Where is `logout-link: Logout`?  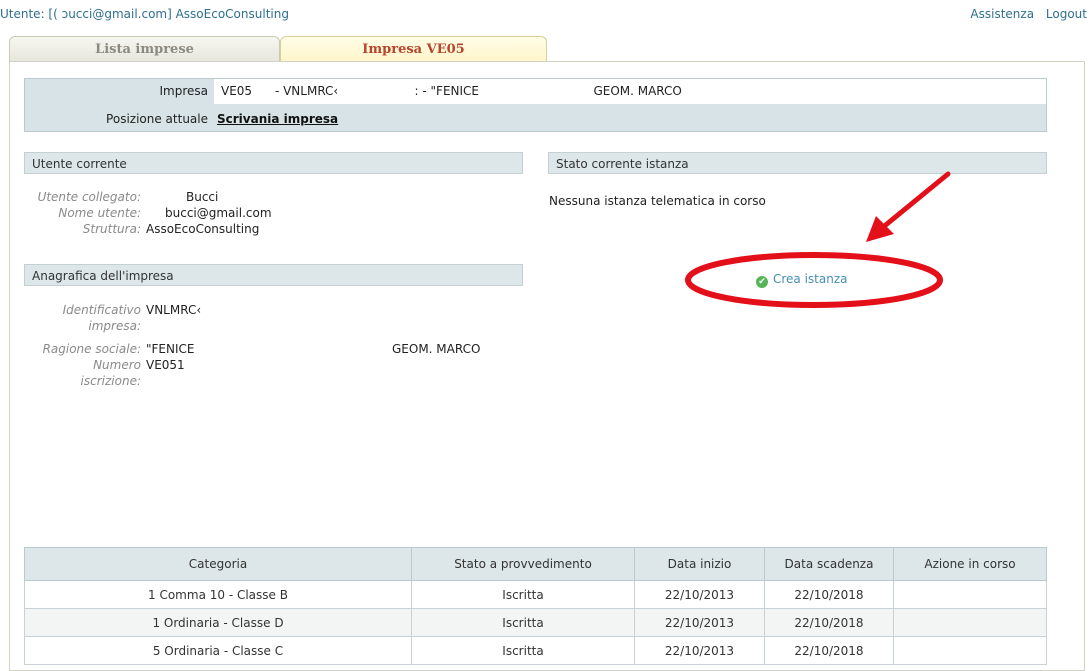
logout-link: Logout is located at coordinates (1066, 14).